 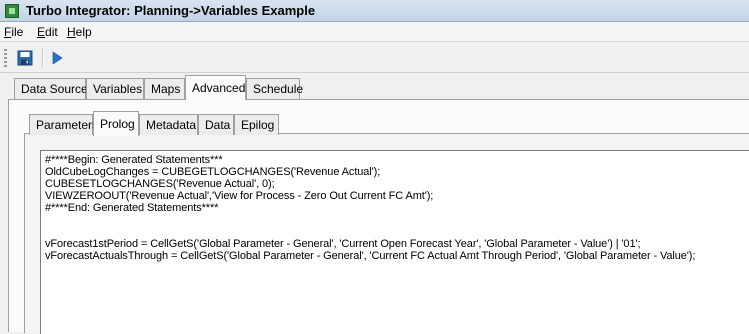 I want to click on tab-epilog: Epilog, so click(x=256, y=124).